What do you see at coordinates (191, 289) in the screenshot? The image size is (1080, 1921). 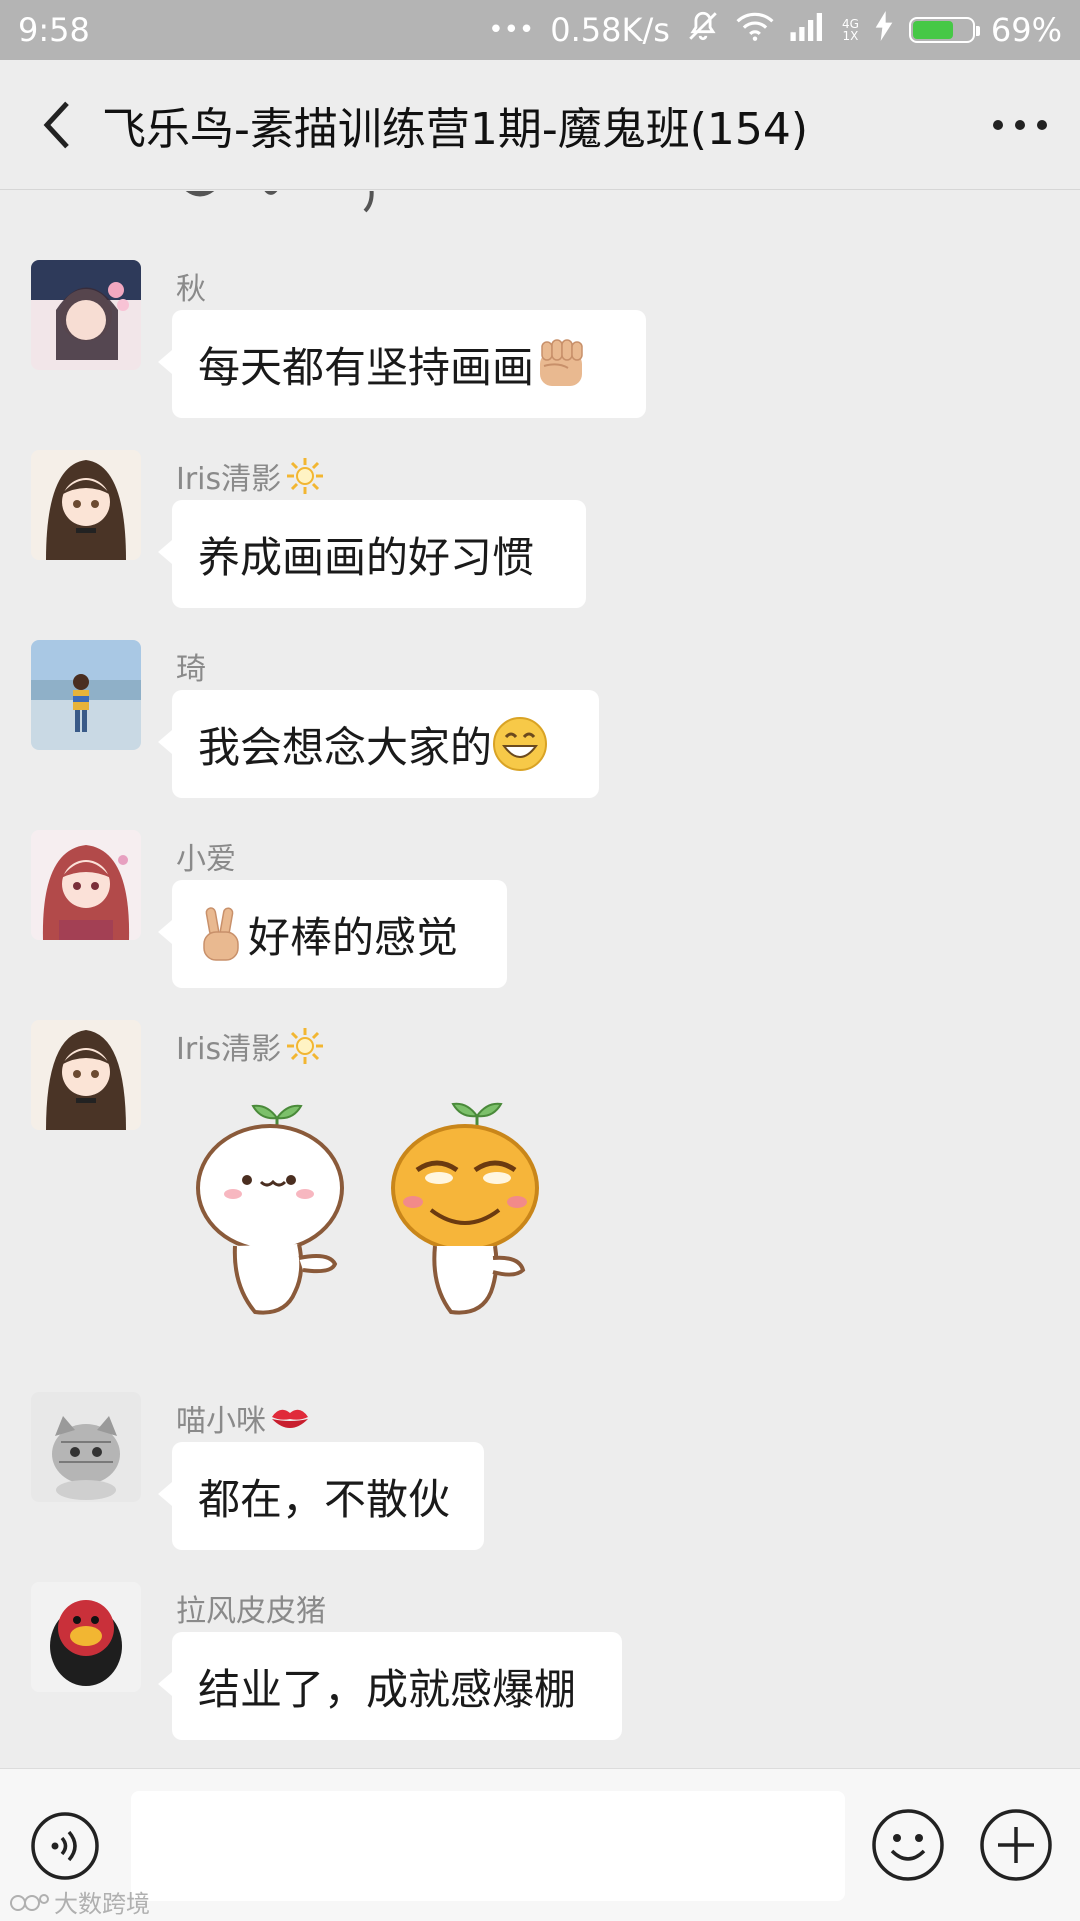 I see `sender-name: 秋` at bounding box center [191, 289].